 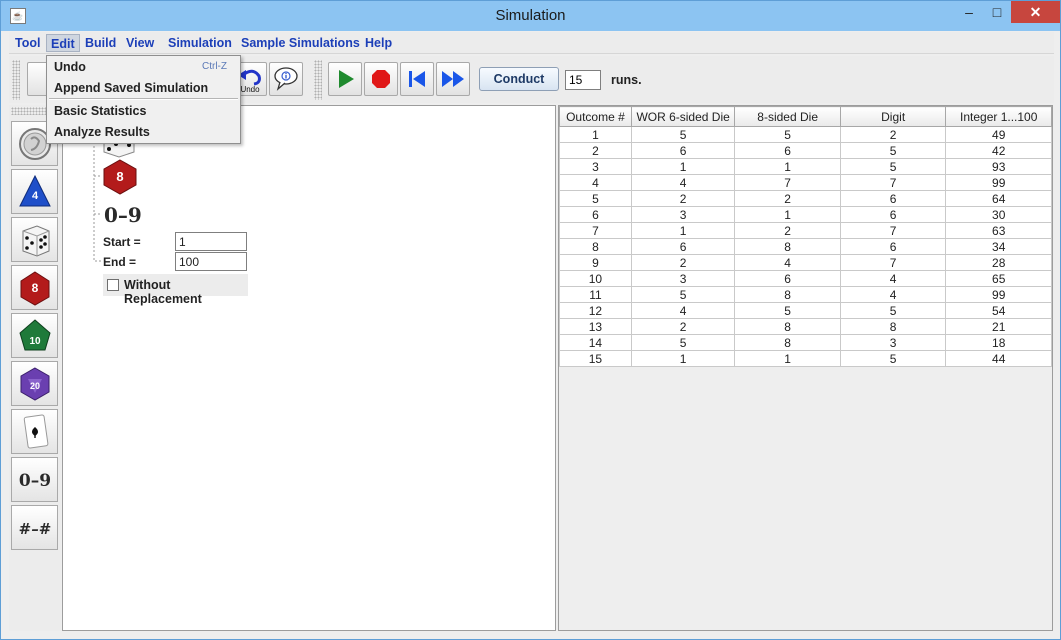 What do you see at coordinates (143, 111) in the screenshot?
I see `menu-item-basic-statistics: Basic Statistics` at bounding box center [143, 111].